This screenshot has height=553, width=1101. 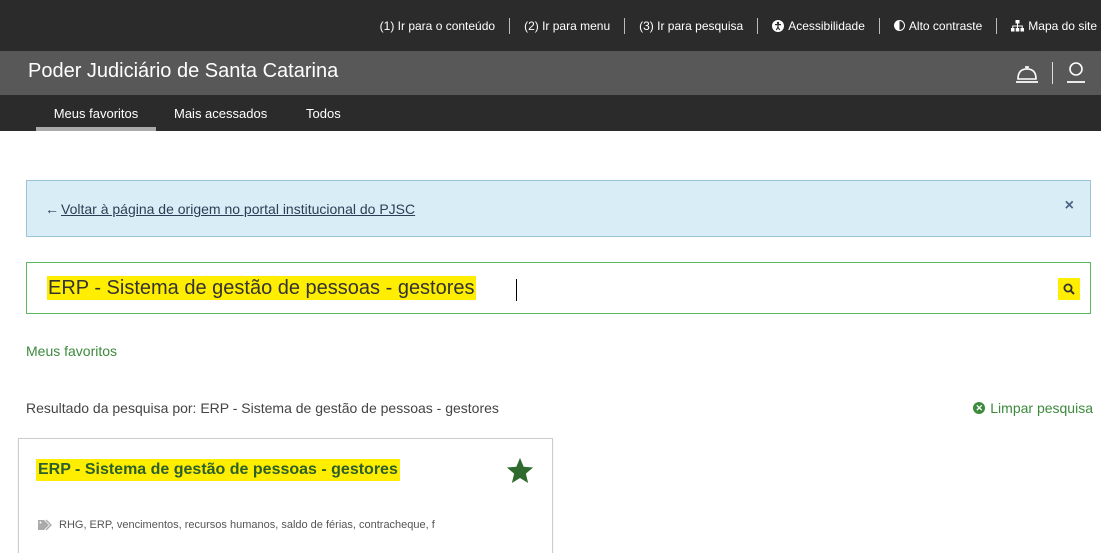 What do you see at coordinates (778, 25) in the screenshot?
I see `accessibility-icon` at bounding box center [778, 25].